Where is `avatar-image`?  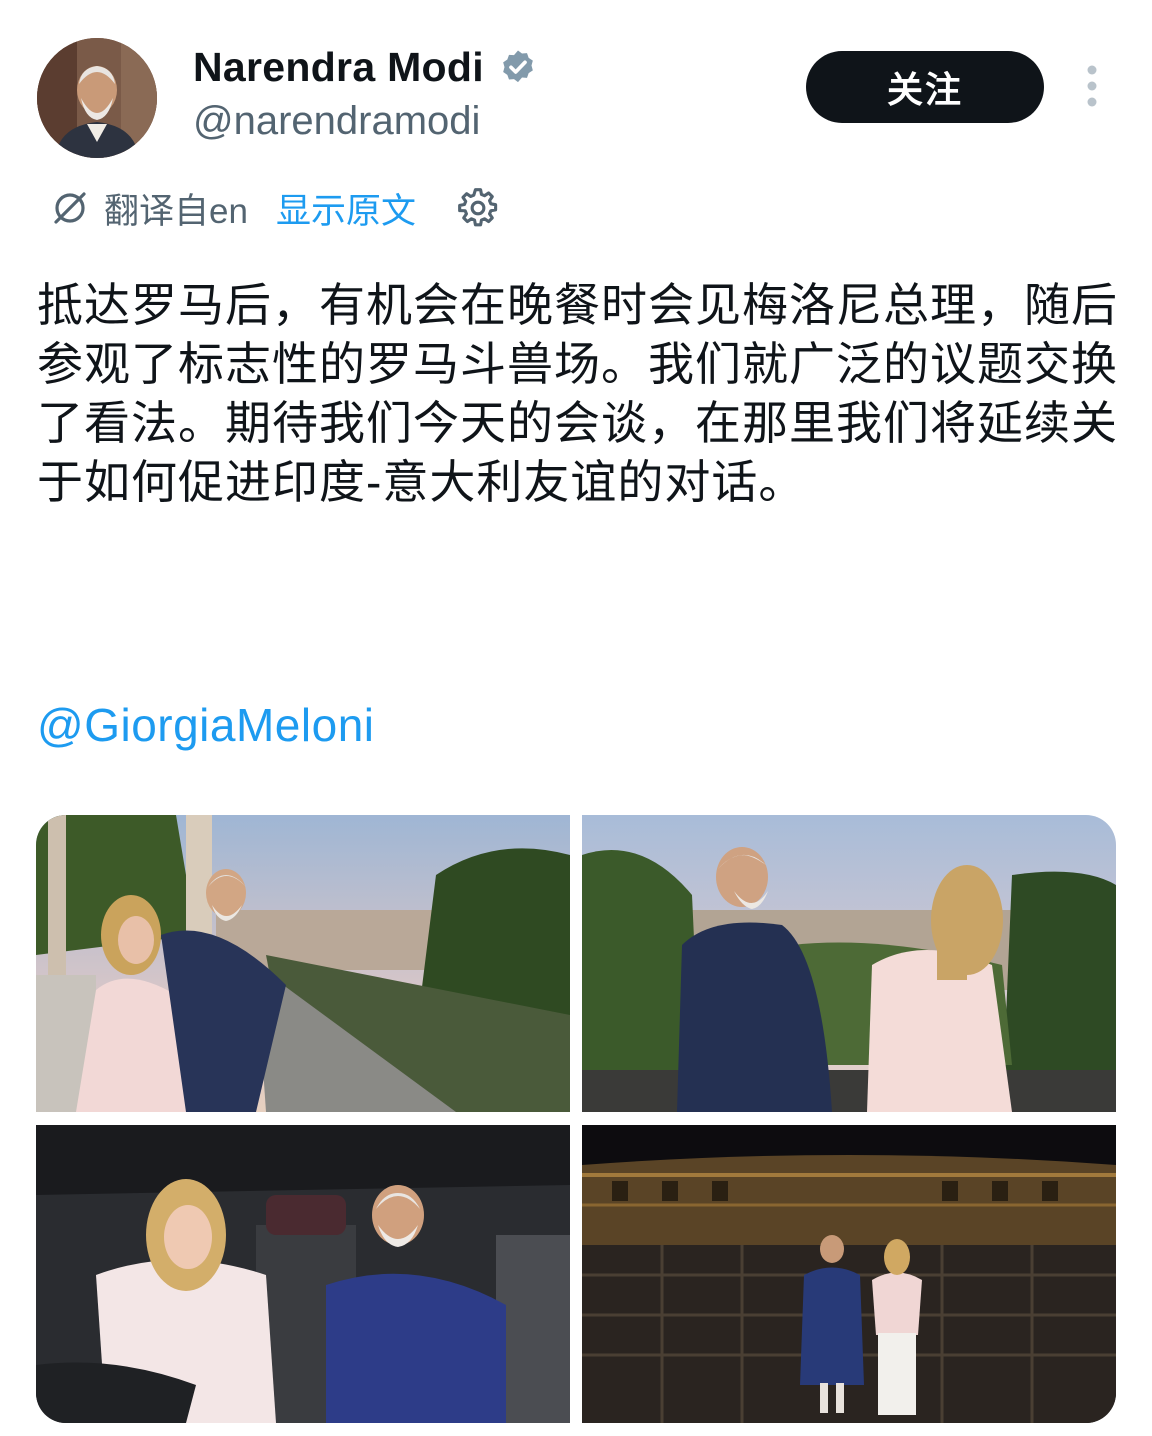
avatar-image is located at coordinates (97, 98).